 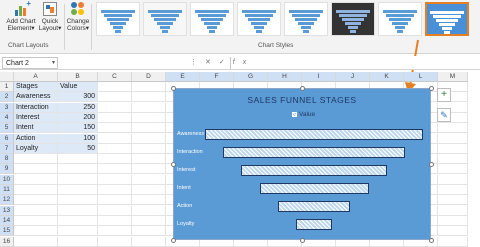 I want to click on header-cell-value: Value, so click(x=78, y=87).